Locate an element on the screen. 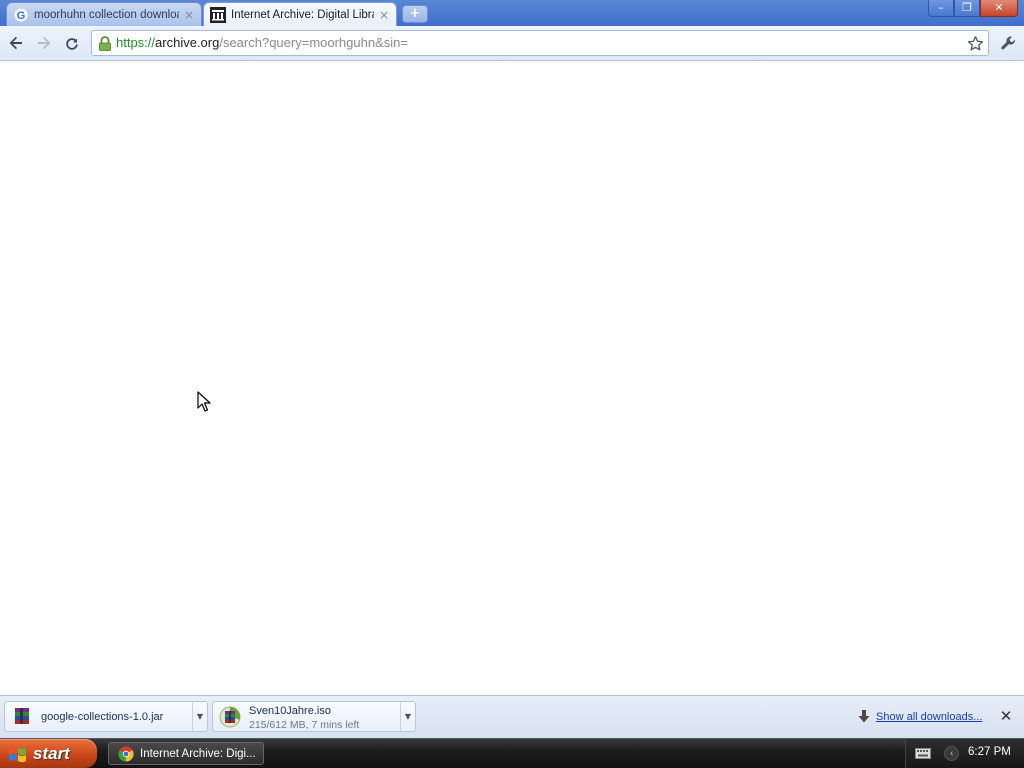 This screenshot has height=768, width=1024. archive-file-icon is located at coordinates (22, 716).